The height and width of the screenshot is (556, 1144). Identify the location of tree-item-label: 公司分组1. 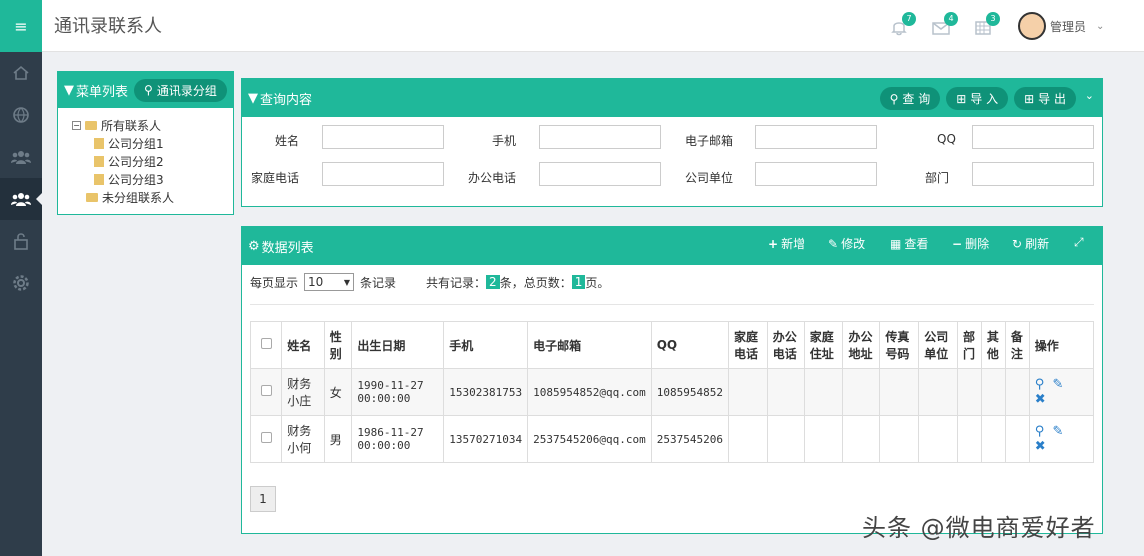
(136, 143).